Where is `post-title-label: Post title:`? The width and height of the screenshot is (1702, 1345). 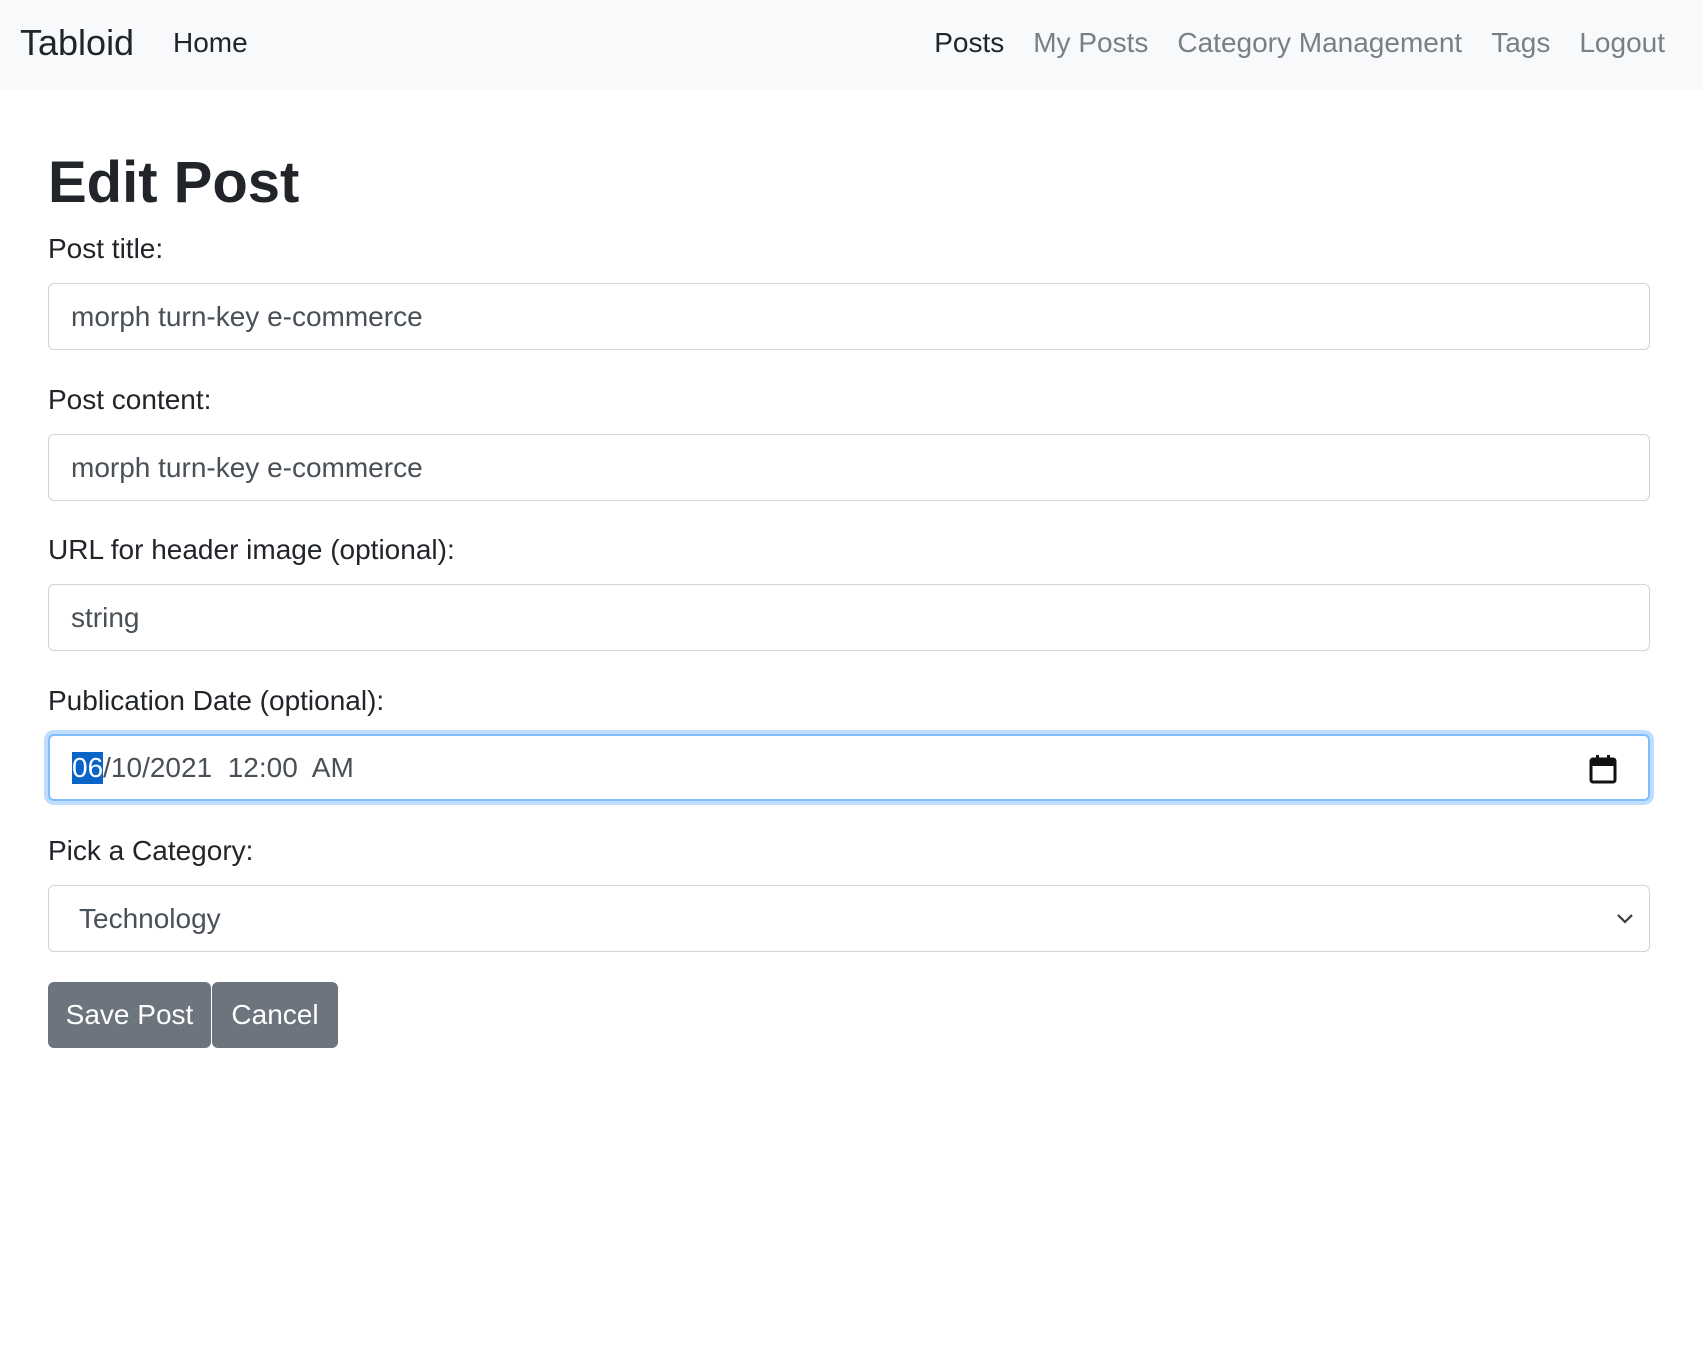 post-title-label: Post title: is located at coordinates (106, 248).